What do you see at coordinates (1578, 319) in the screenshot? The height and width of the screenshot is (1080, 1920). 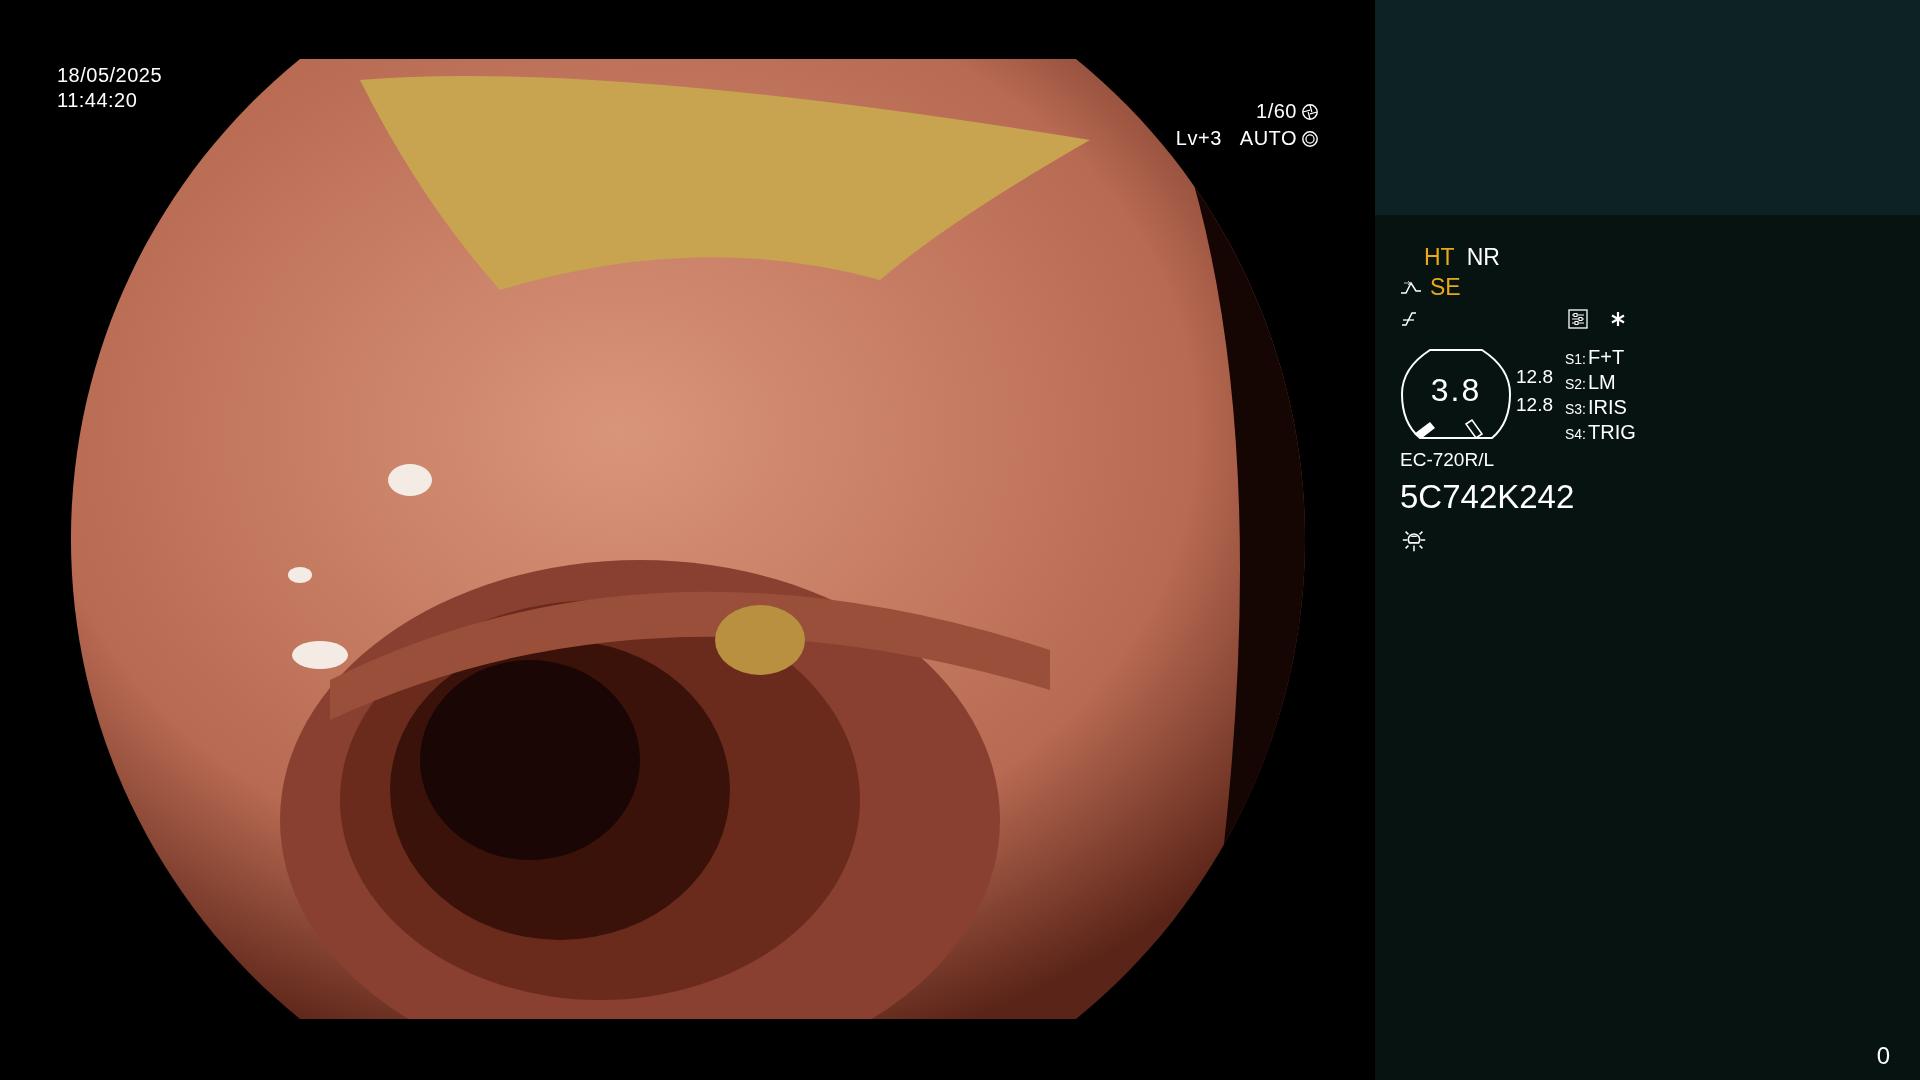 I see `sliders-icon` at bounding box center [1578, 319].